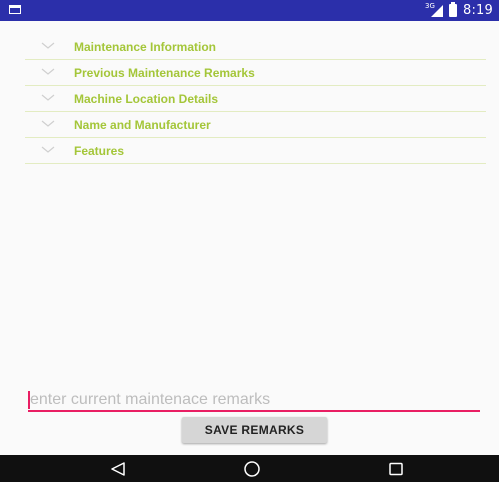 The height and width of the screenshot is (482, 499). I want to click on save-remarks-button: SAVE REMARKS, so click(254, 430).